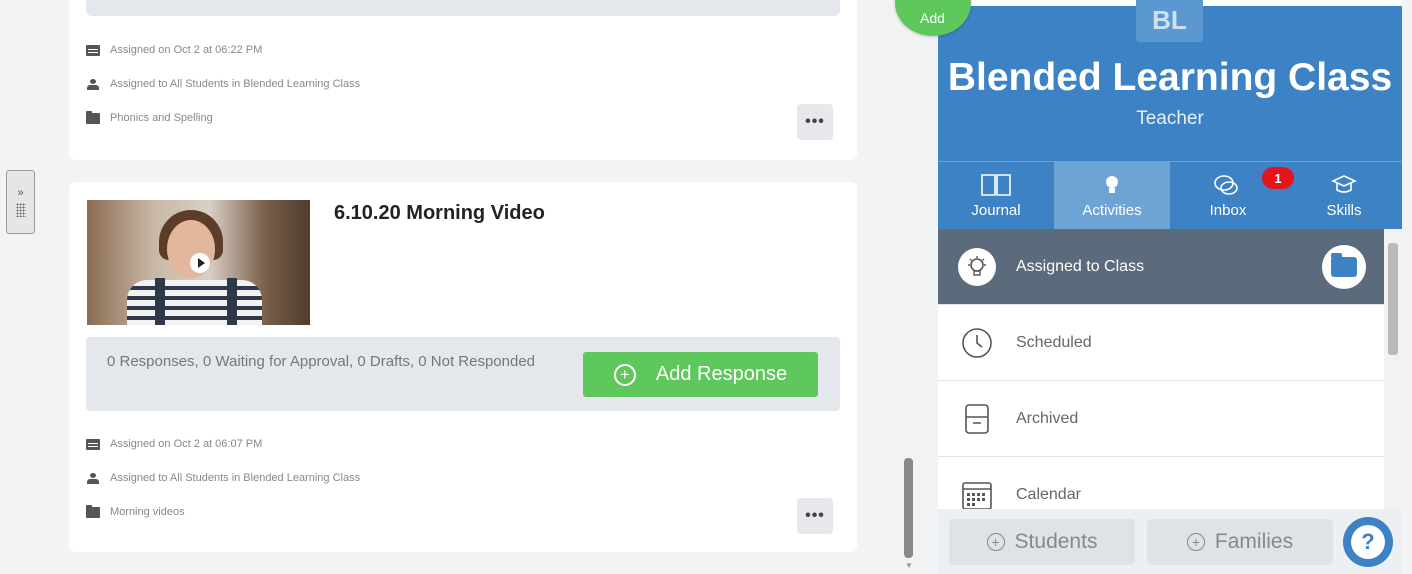 The height and width of the screenshot is (574, 1412). What do you see at coordinates (1161, 267) in the screenshot?
I see `menu-item-assigned-to-class: Assigned to Class` at bounding box center [1161, 267].